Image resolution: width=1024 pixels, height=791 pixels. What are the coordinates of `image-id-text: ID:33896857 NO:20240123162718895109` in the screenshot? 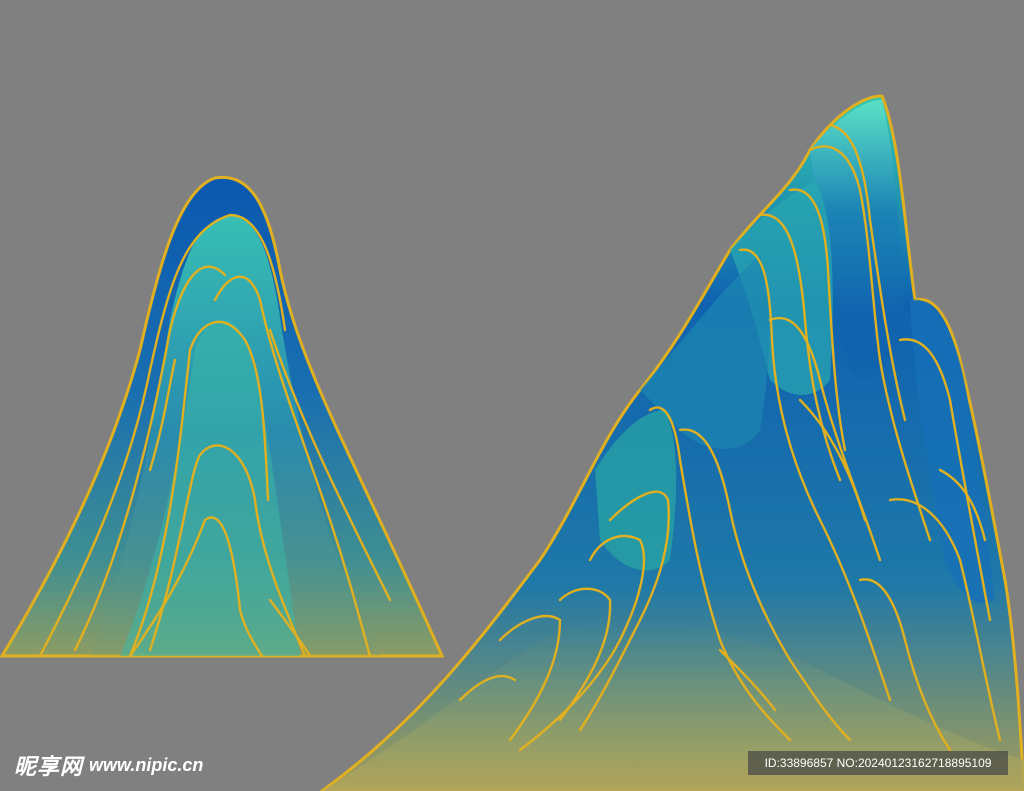 It's located at (878, 763).